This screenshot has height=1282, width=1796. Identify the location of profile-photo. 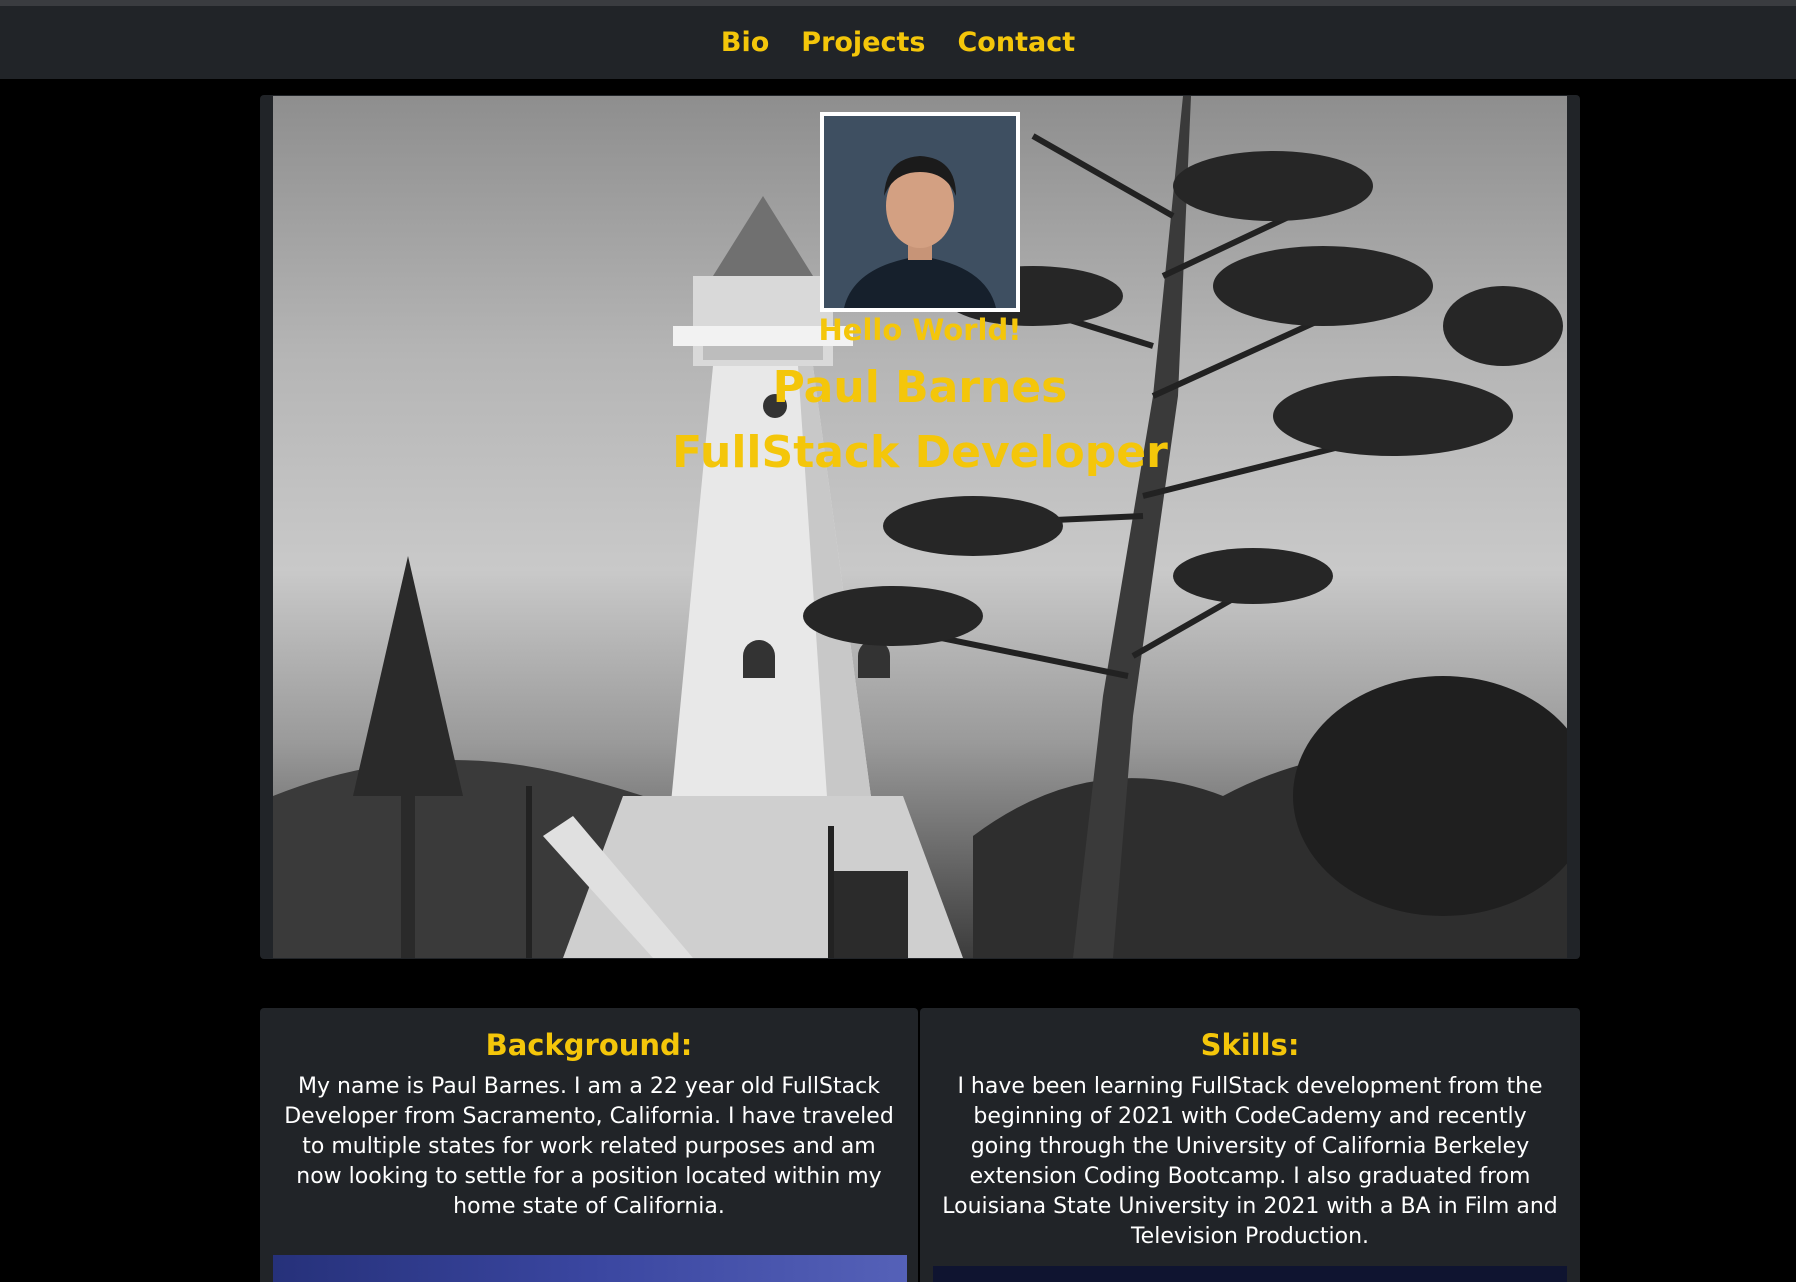
(920, 212).